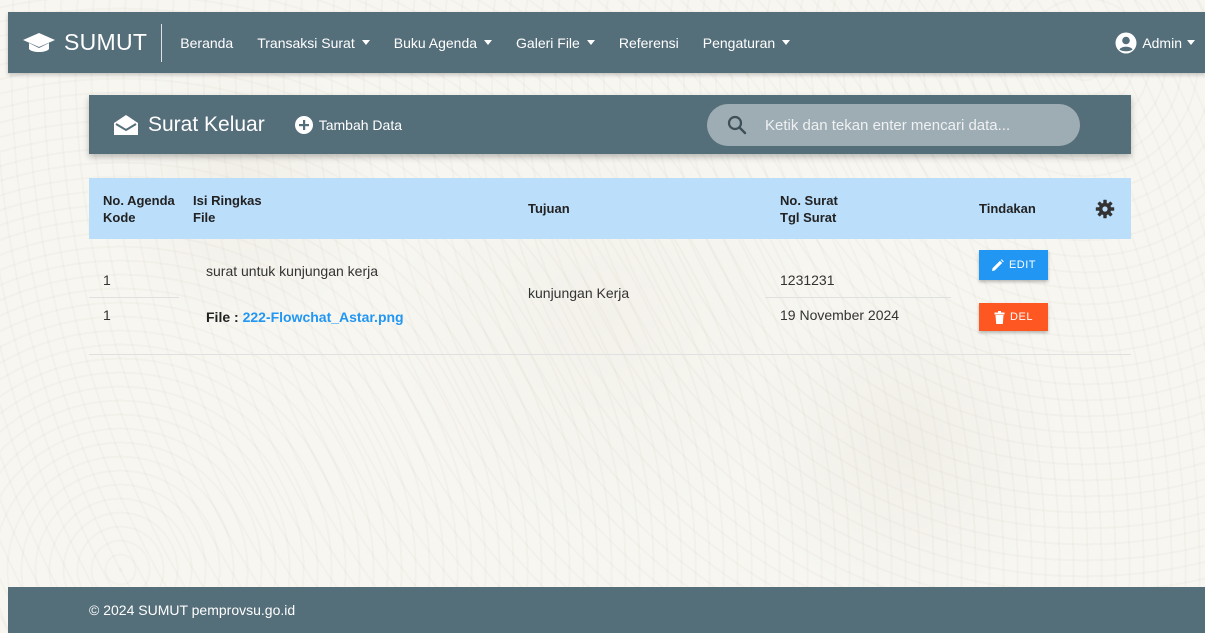 The height and width of the screenshot is (633, 1205). Describe the element at coordinates (579, 293) in the screenshot. I see `cell-tujuan: kunjungan Kerja` at that location.